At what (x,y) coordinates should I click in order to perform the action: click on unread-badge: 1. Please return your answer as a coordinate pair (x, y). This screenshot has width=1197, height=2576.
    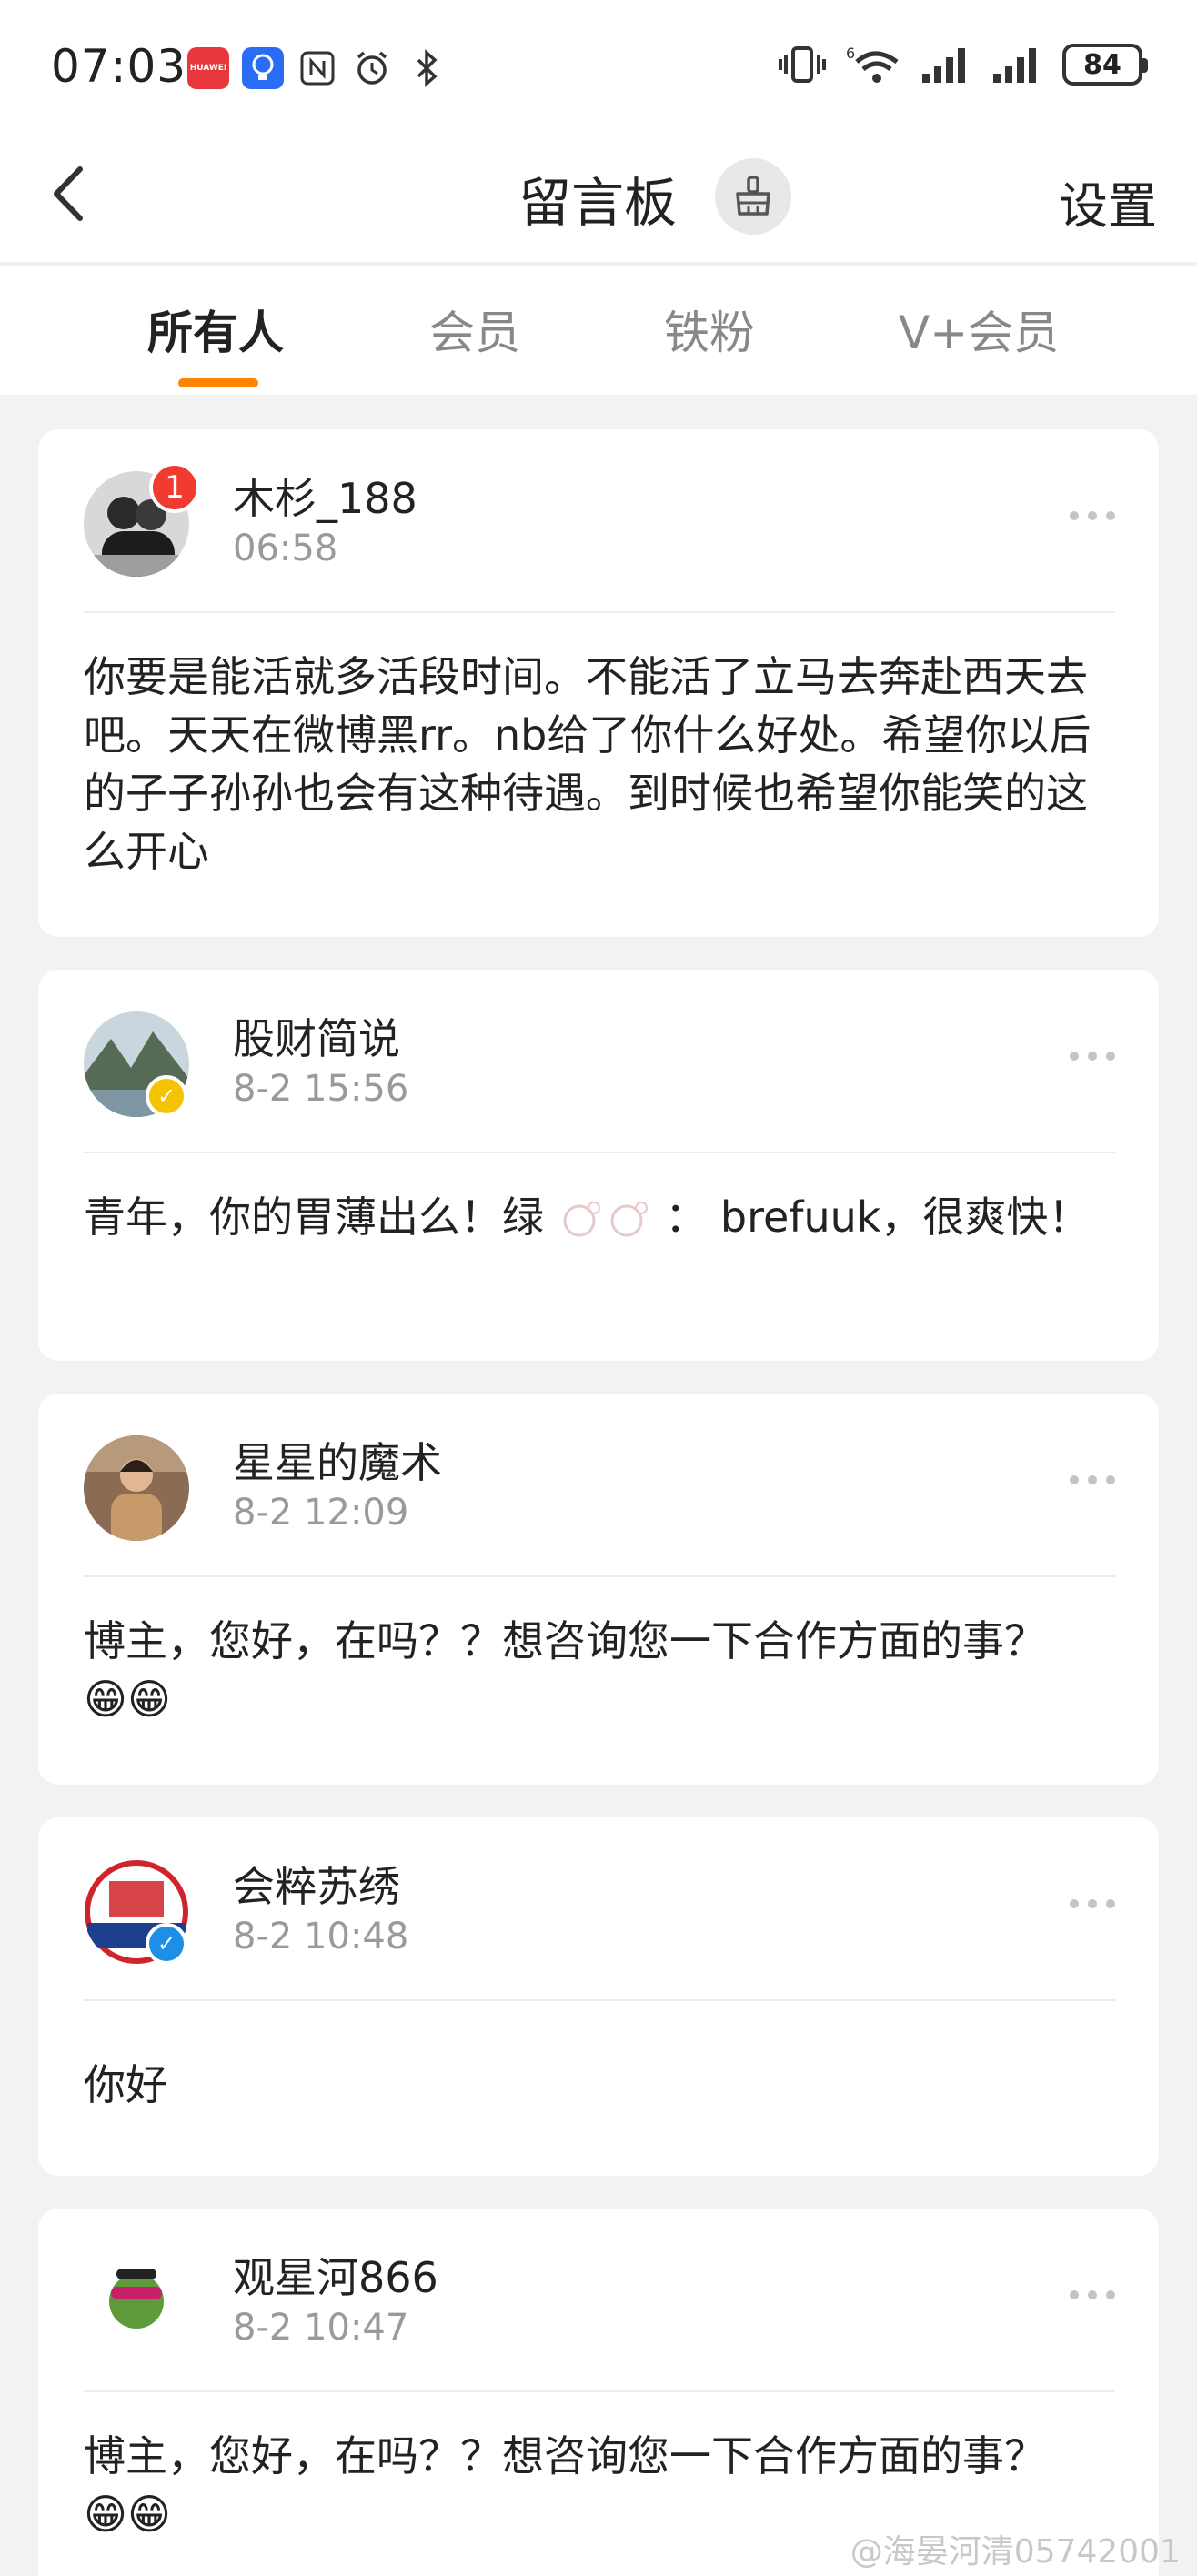
    Looking at the image, I should click on (174, 487).